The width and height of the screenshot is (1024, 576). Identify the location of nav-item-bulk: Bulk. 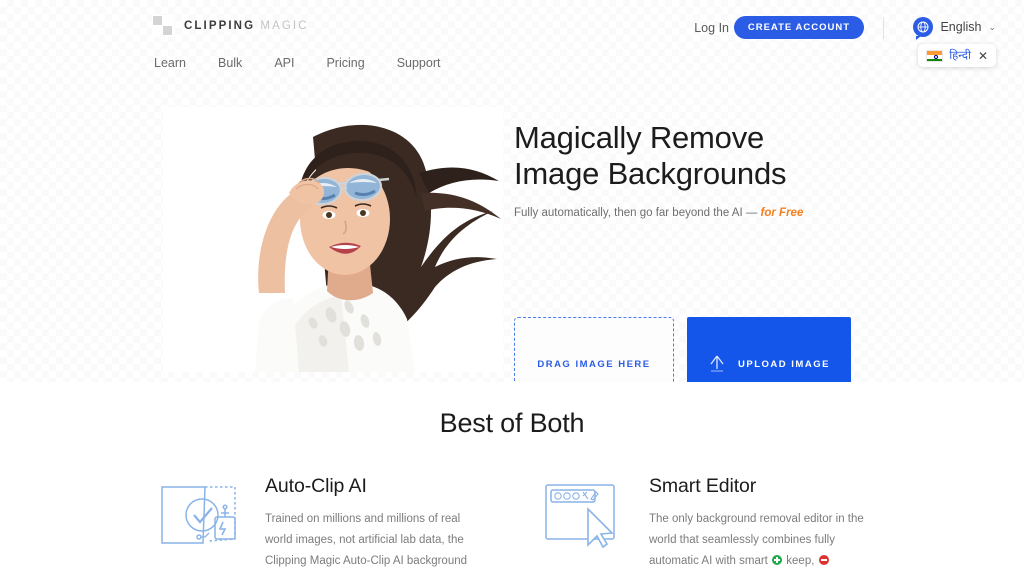
(230, 63).